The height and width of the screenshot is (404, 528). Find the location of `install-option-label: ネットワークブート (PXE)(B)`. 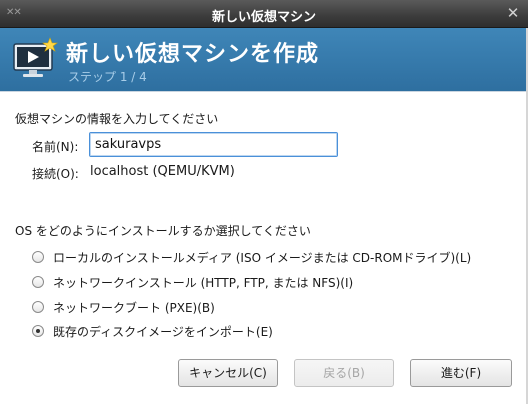

install-option-label: ネットワークブート (PXE)(B) is located at coordinates (134, 307).